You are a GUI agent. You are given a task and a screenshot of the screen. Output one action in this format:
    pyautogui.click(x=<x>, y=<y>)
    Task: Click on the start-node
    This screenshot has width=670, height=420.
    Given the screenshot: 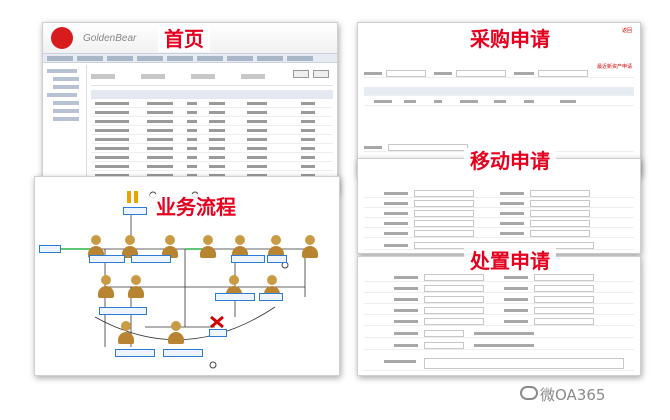 What is the action you would take?
    pyautogui.click(x=50, y=249)
    